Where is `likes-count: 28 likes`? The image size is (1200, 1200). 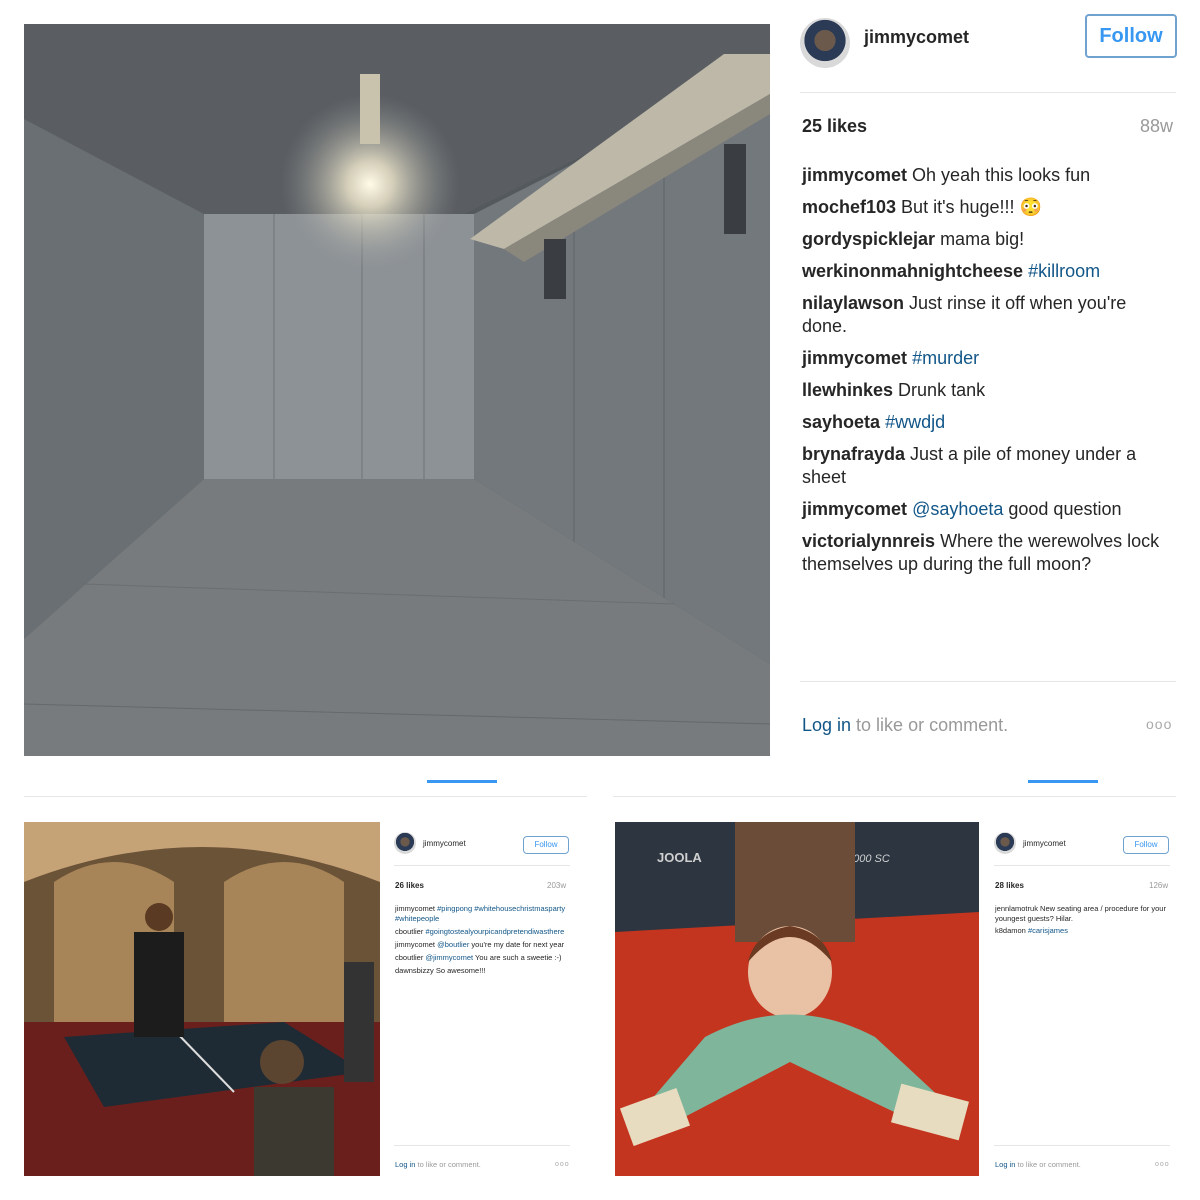 likes-count: 28 likes is located at coordinates (1009, 885).